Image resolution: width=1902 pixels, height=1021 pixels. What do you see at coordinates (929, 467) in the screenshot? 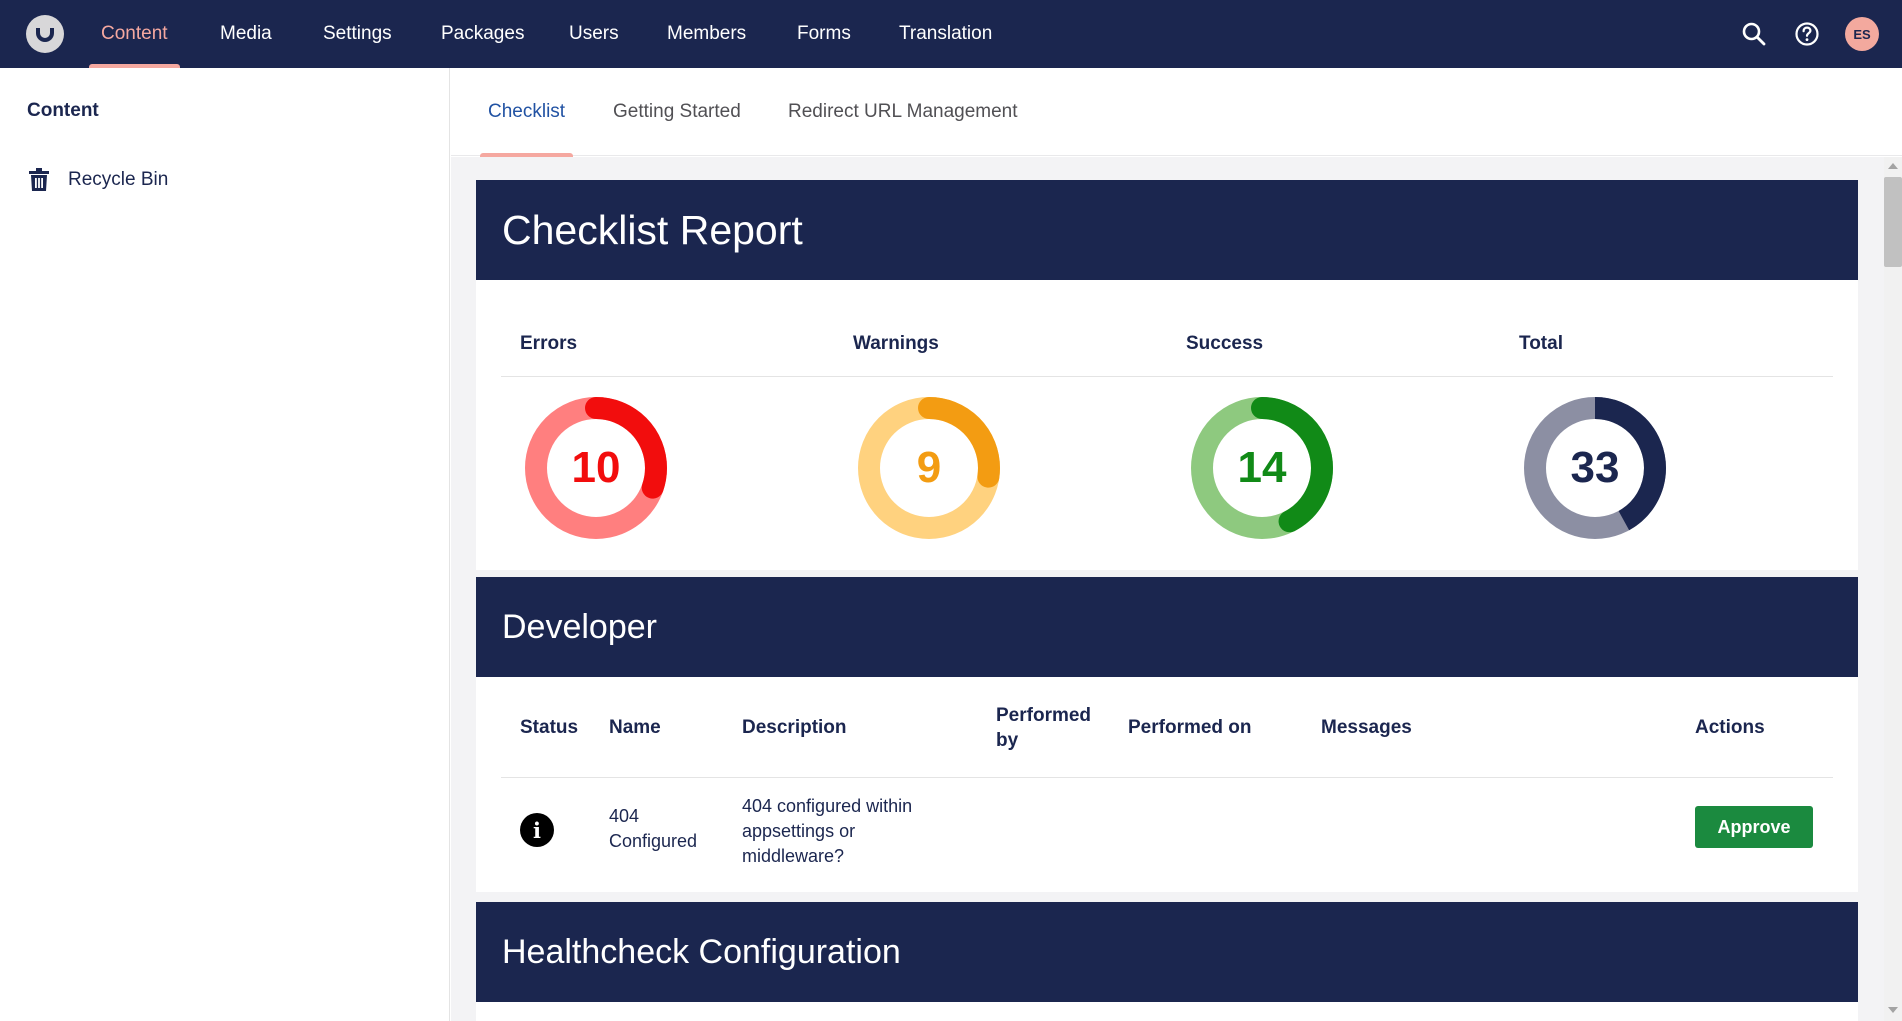
I see `warnings-count: 9` at bounding box center [929, 467].